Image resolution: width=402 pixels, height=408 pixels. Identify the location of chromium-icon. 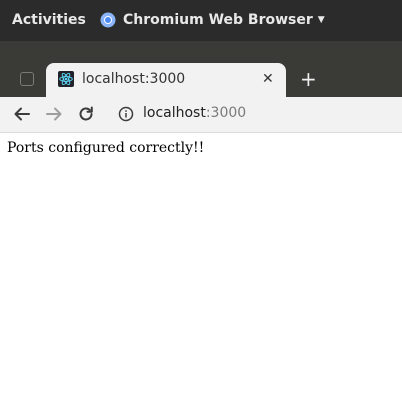
(108, 20).